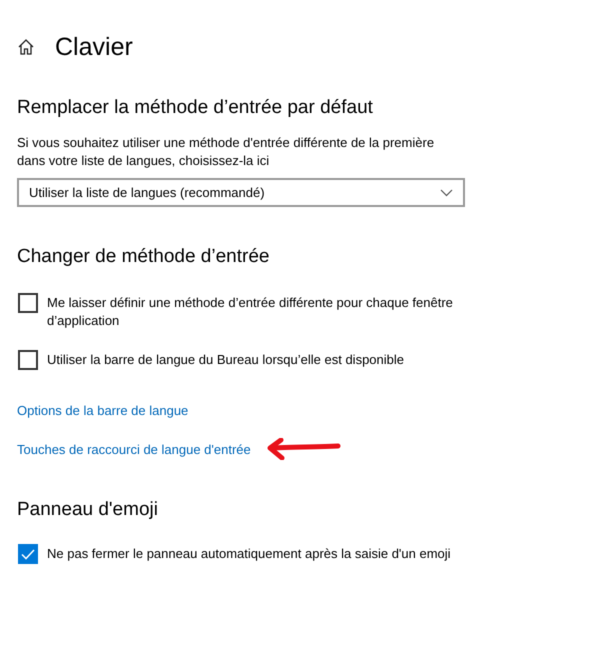 This screenshot has height=653, width=605. I want to click on checkmark-icon, so click(28, 554).